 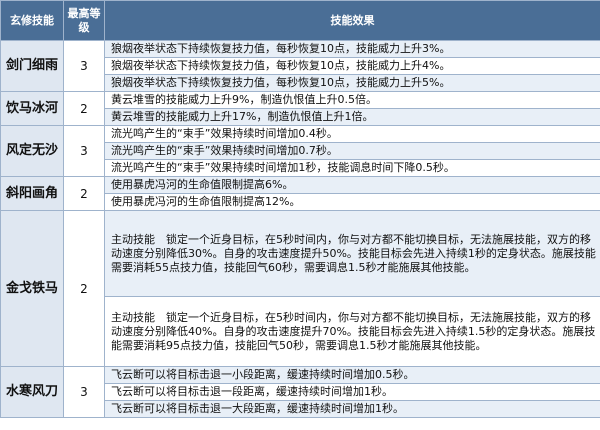 I want to click on skill-effect: 飞云断可以将目标击退一大段距离，缓速持续时间增加1秒。, so click(x=352, y=409).